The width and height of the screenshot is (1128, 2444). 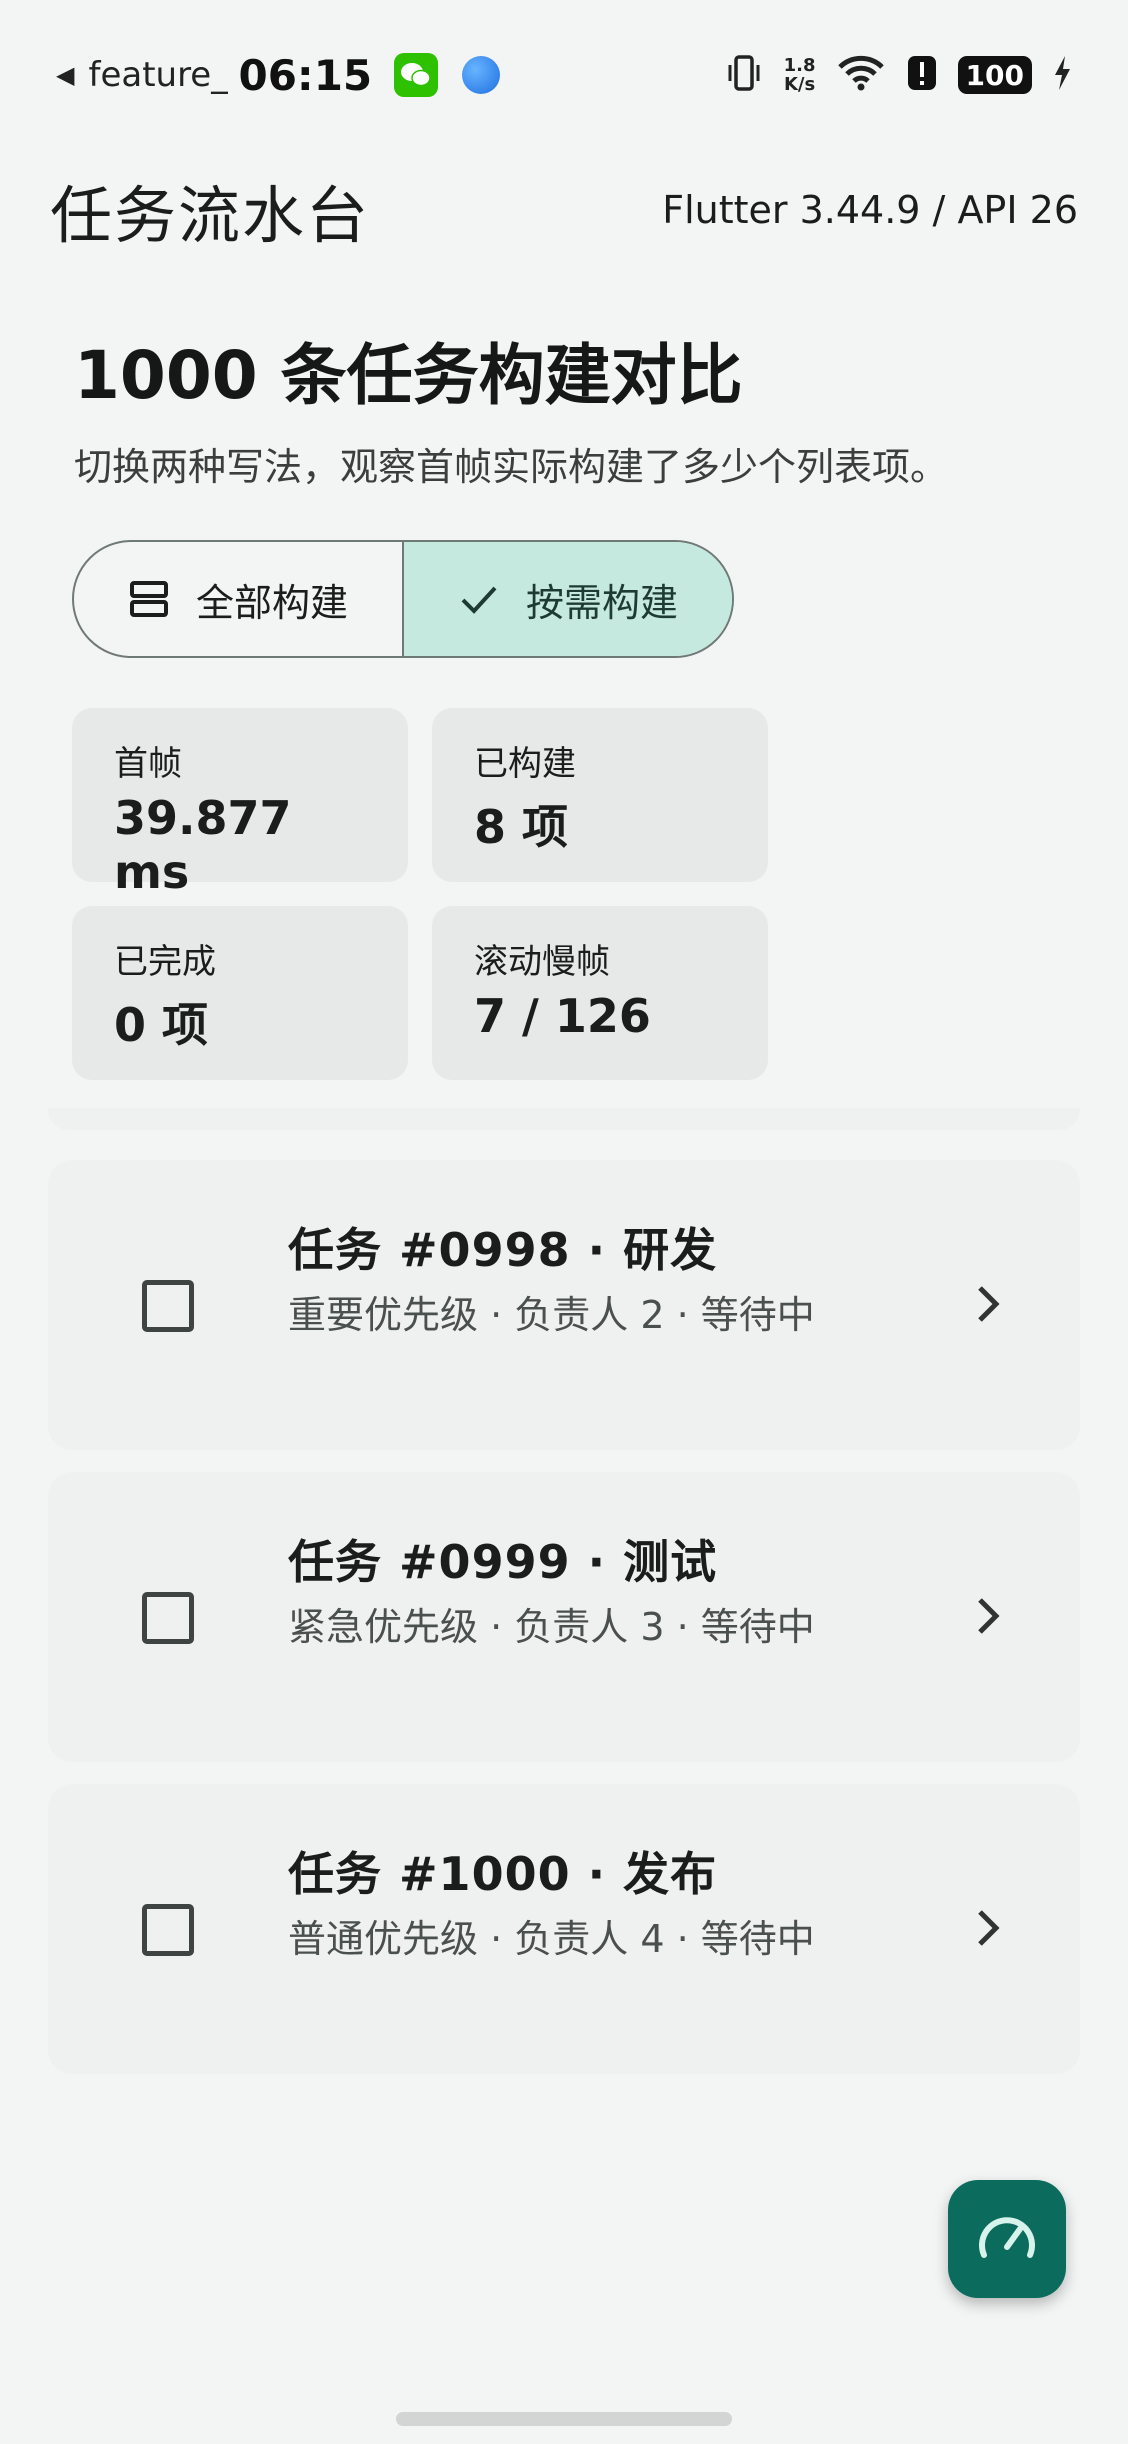 What do you see at coordinates (551, 1939) in the screenshot?
I see `task-subtitle: 普通优先级 · 负责人 4 · 等待中` at bounding box center [551, 1939].